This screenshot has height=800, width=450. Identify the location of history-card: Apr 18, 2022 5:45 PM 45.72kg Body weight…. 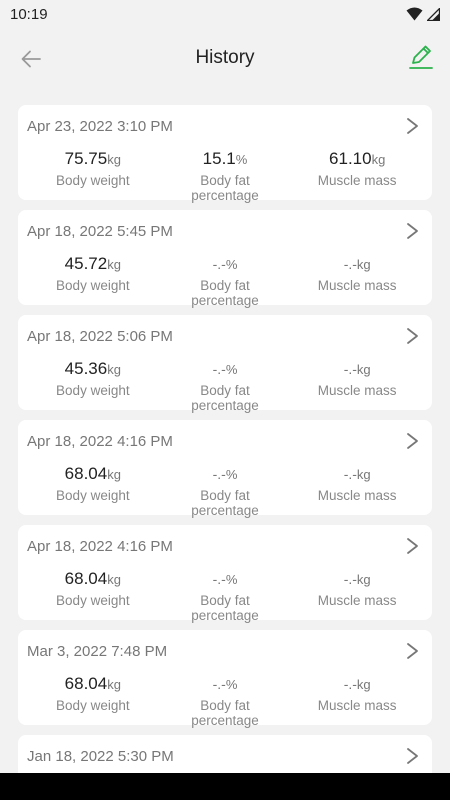
(225, 259).